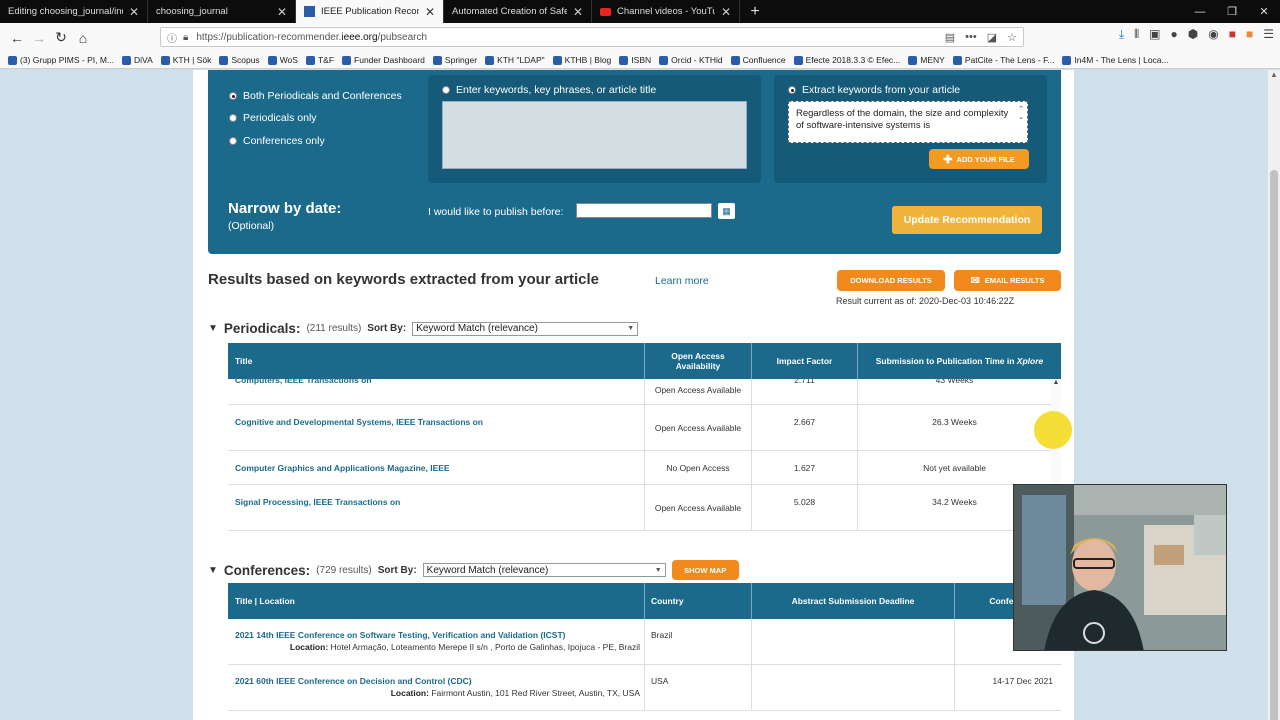 This screenshot has height=720, width=1280. Describe the element at coordinates (1268, 34) in the screenshot. I see `menu-icon: ☰` at that location.